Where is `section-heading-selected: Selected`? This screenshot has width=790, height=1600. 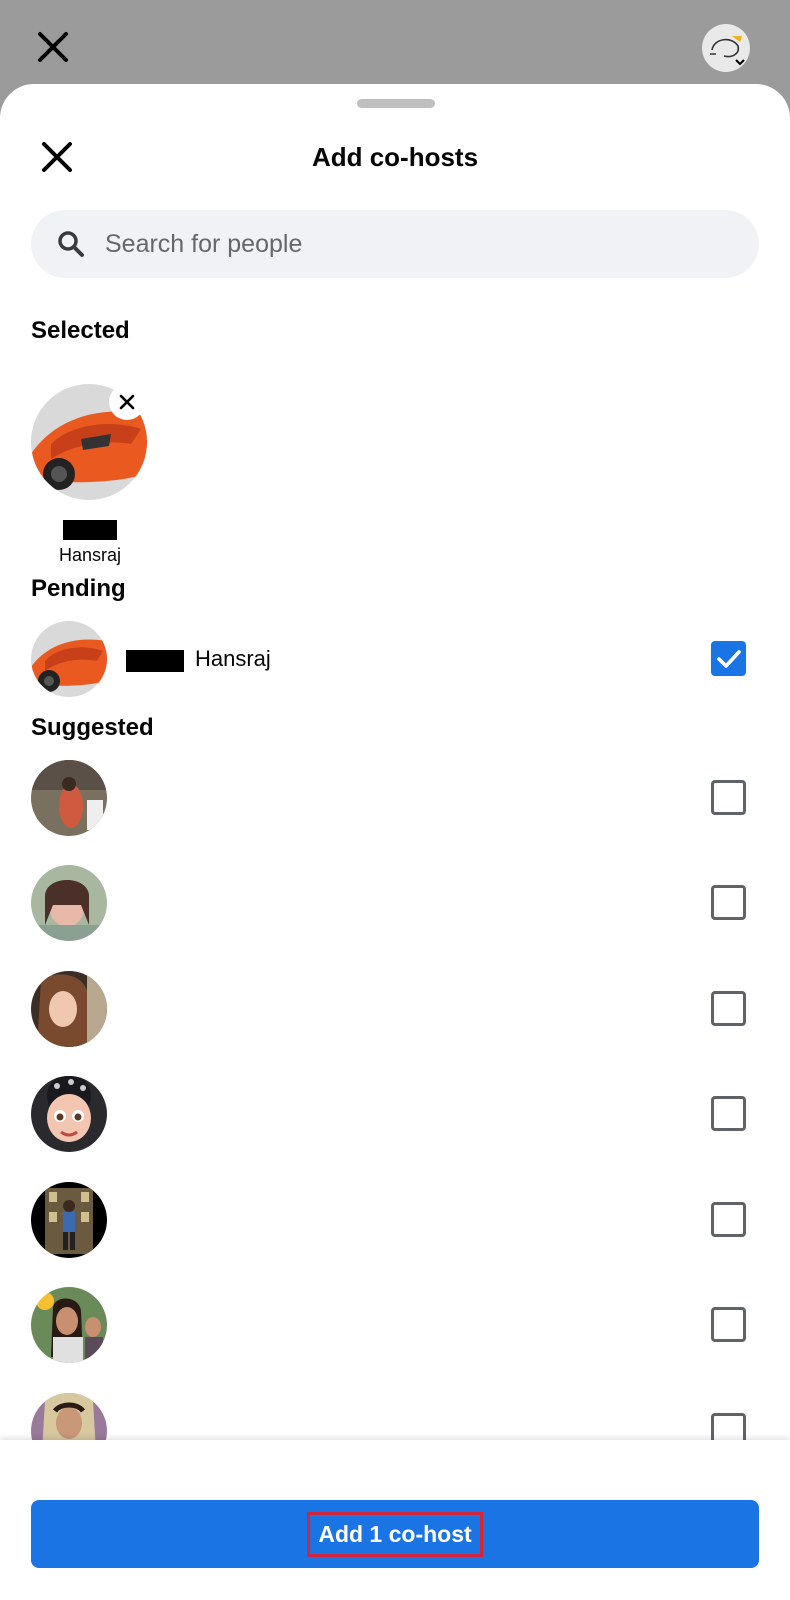
section-heading-selected: Selected is located at coordinates (80, 330).